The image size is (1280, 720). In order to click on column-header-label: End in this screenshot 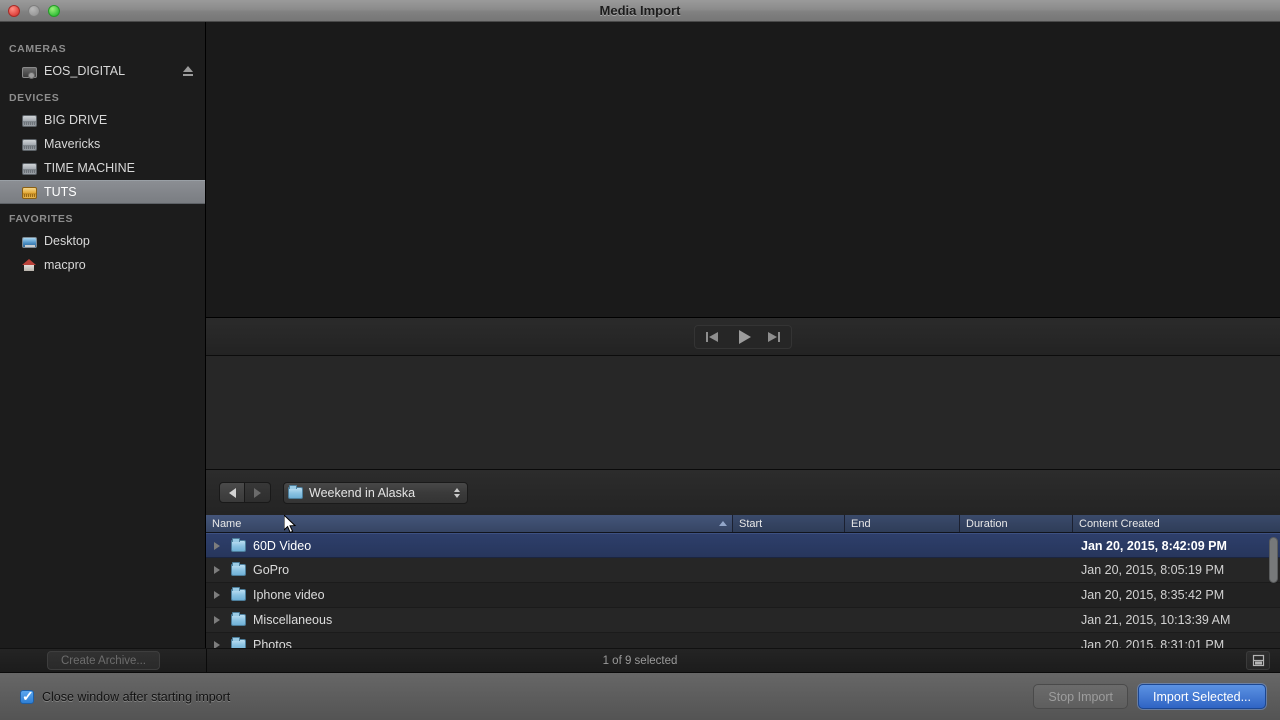, I will do `click(861, 523)`.